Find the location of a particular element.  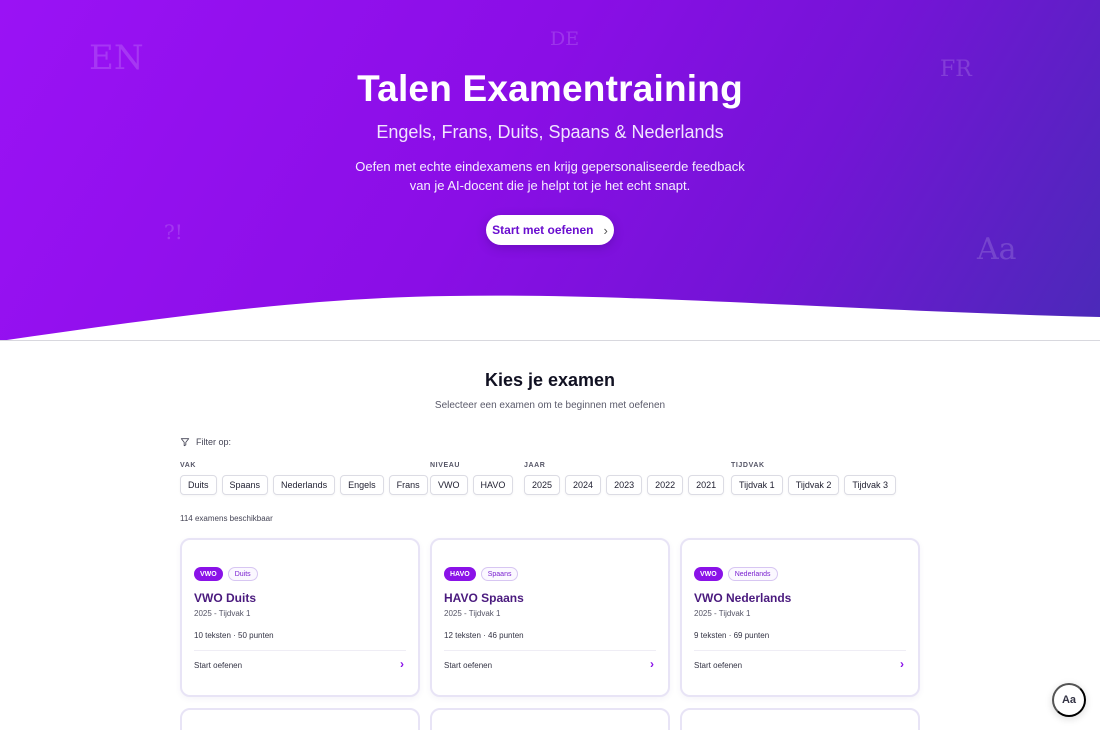

exam-card-stats: 9 teksten · 69 punten is located at coordinates (732, 635).